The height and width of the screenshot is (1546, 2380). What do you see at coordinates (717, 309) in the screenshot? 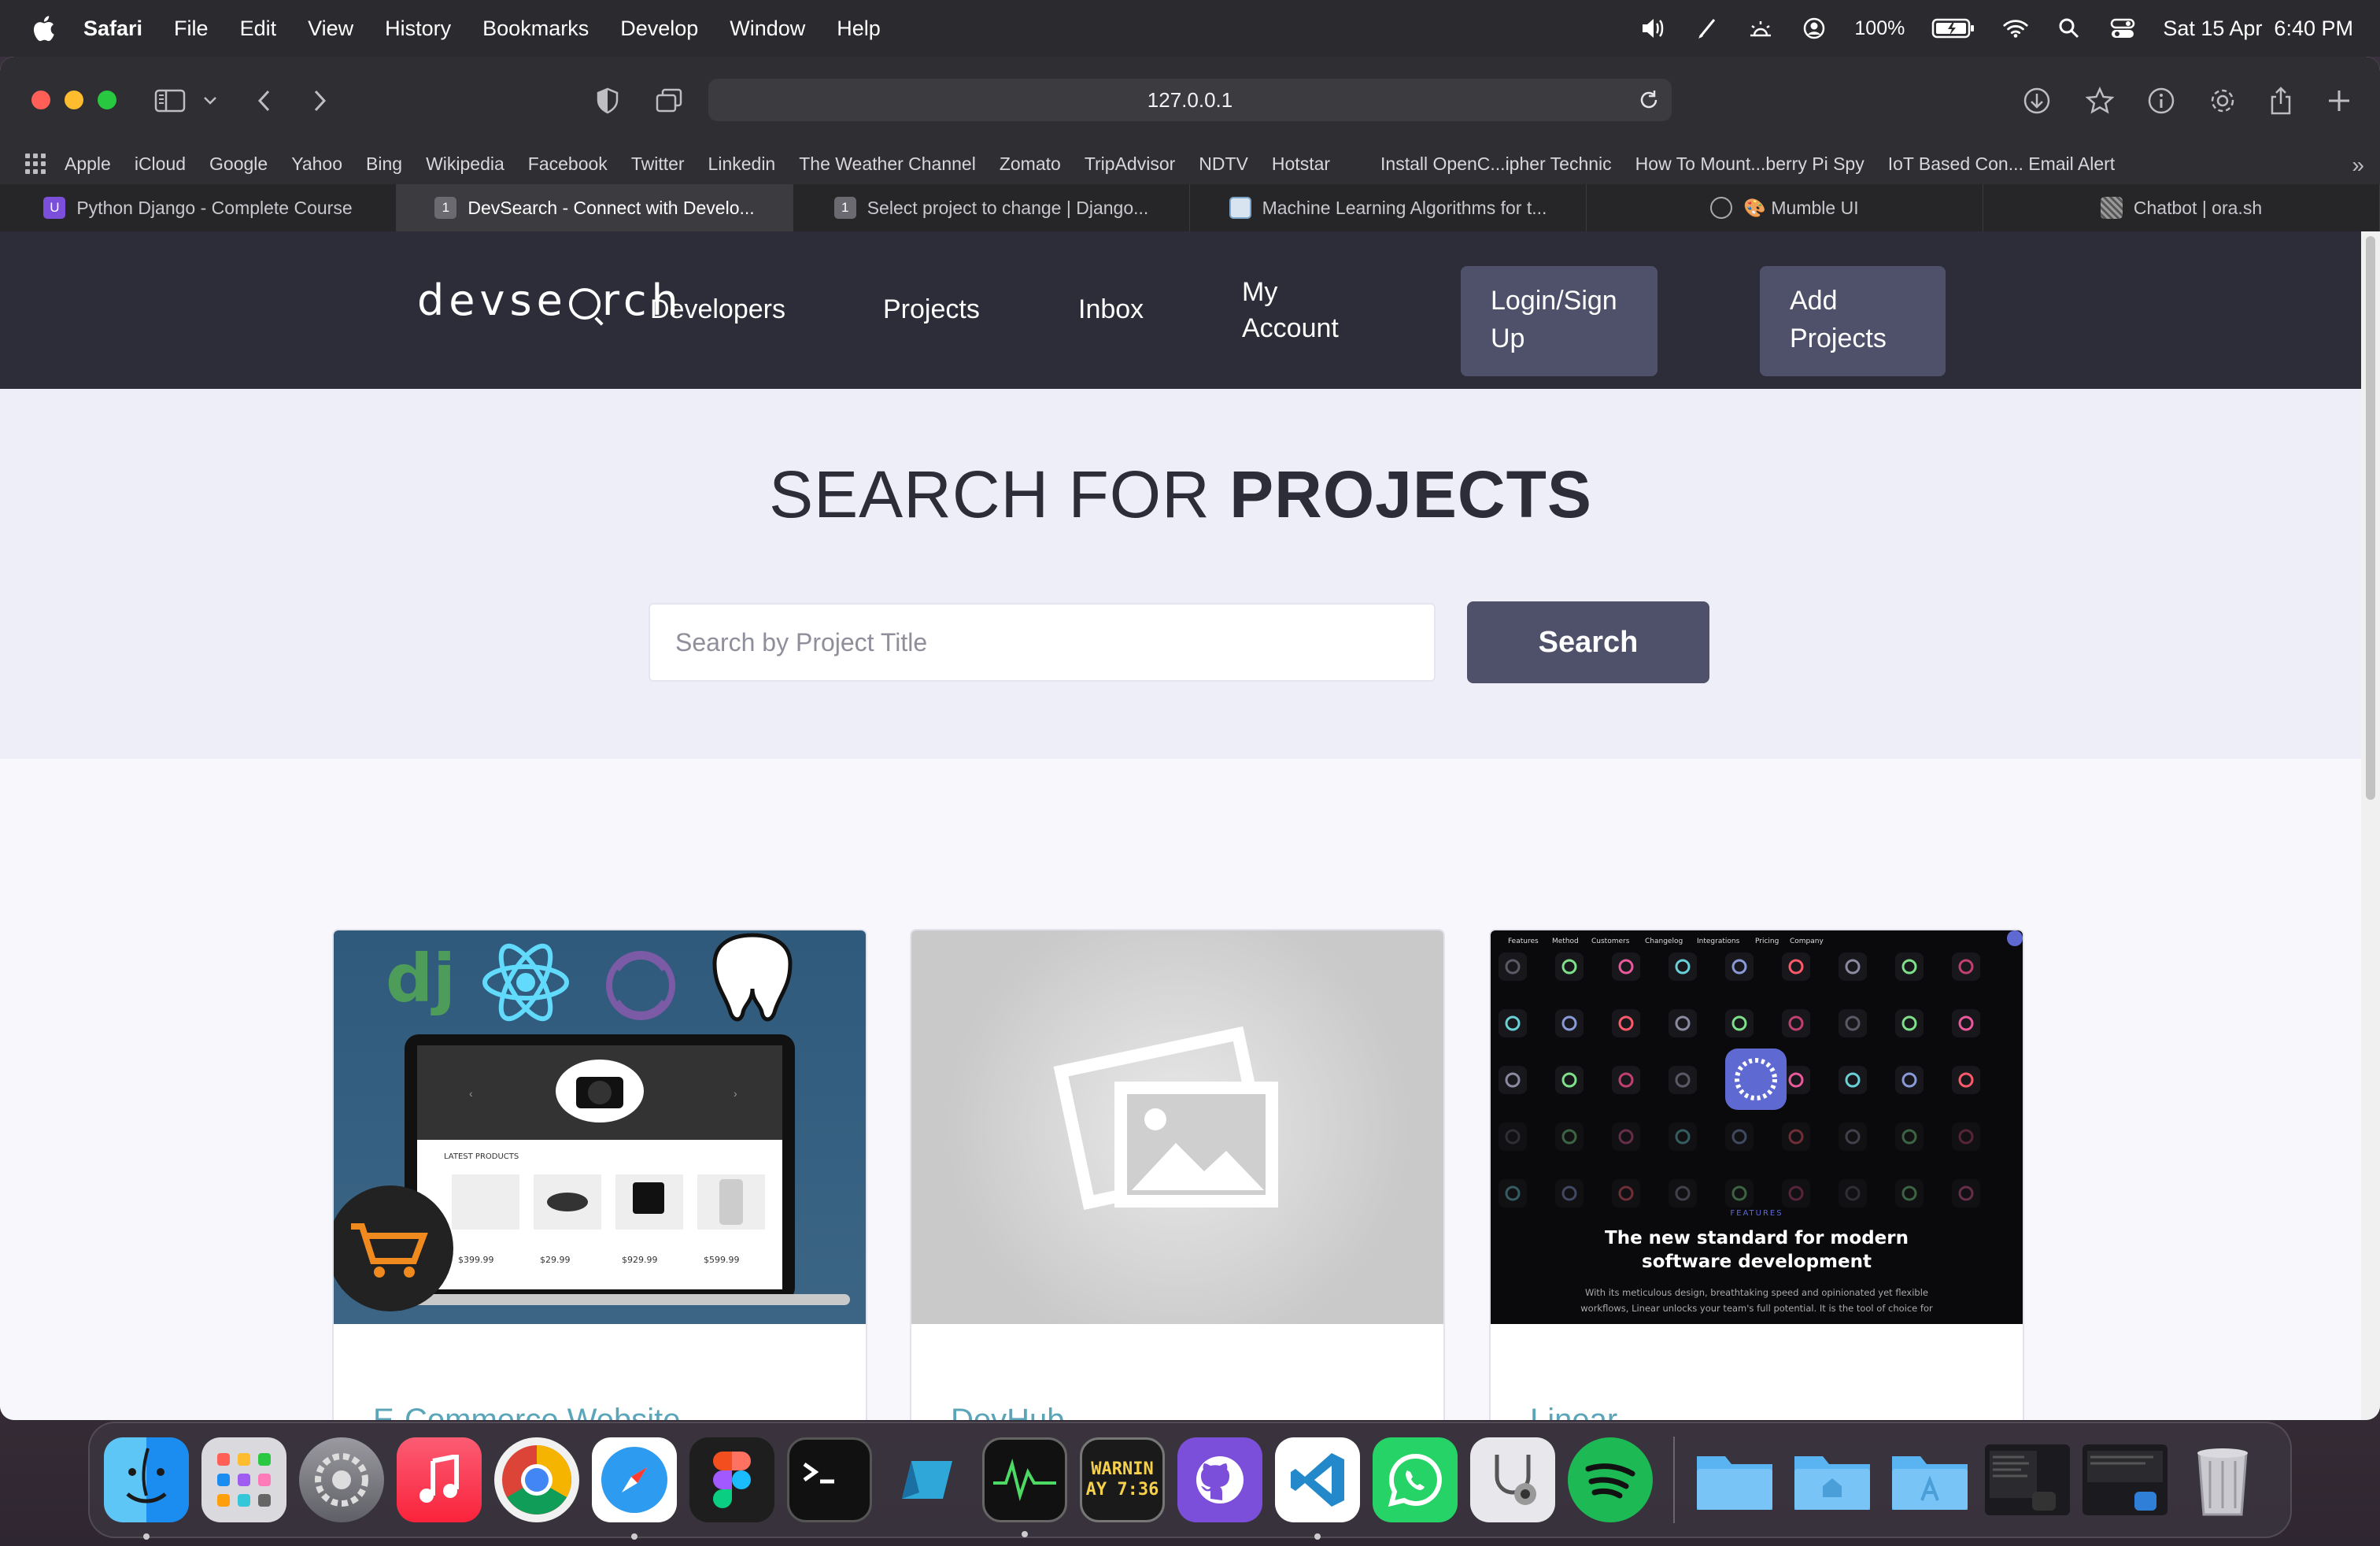
I see `nav-developers-link: Developers` at bounding box center [717, 309].